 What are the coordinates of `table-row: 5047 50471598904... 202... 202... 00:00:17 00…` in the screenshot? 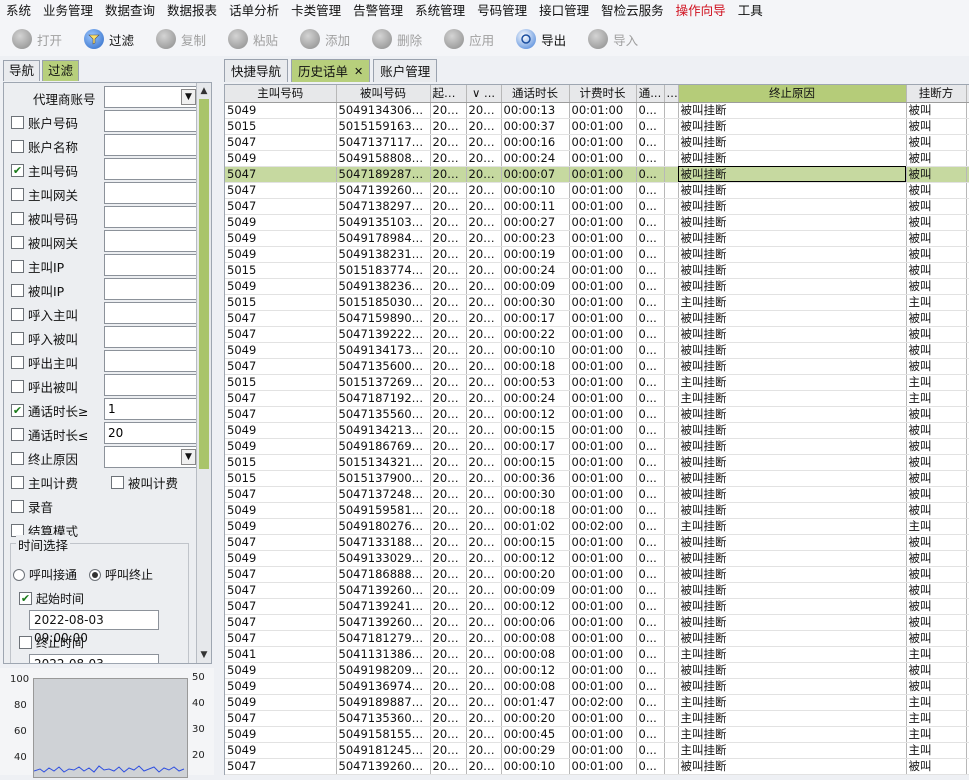 It's located at (597, 318).